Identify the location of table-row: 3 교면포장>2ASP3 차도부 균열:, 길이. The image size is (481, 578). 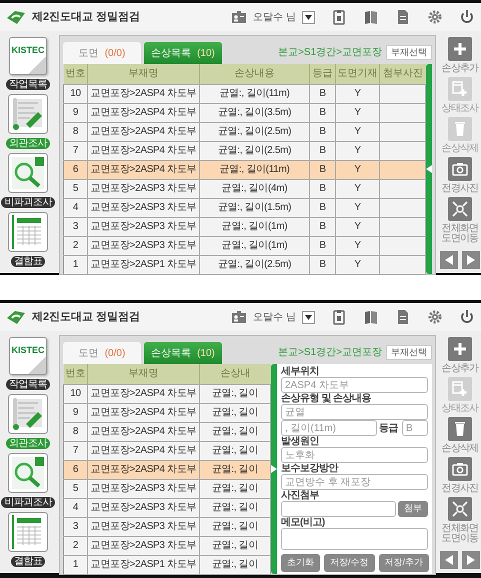
(167, 526).